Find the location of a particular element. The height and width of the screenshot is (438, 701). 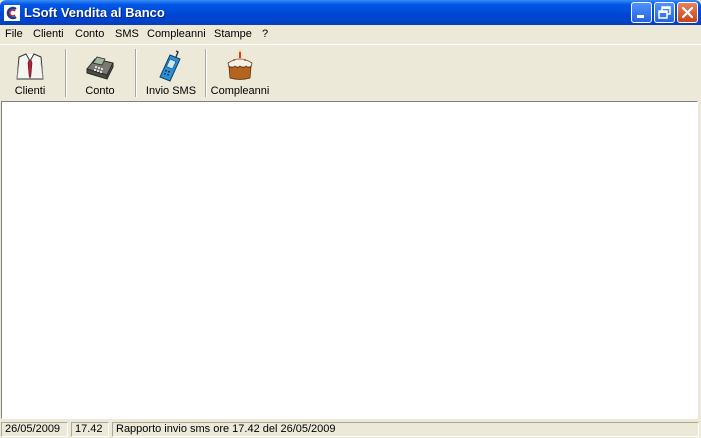

menu-file: File is located at coordinates (14, 34).